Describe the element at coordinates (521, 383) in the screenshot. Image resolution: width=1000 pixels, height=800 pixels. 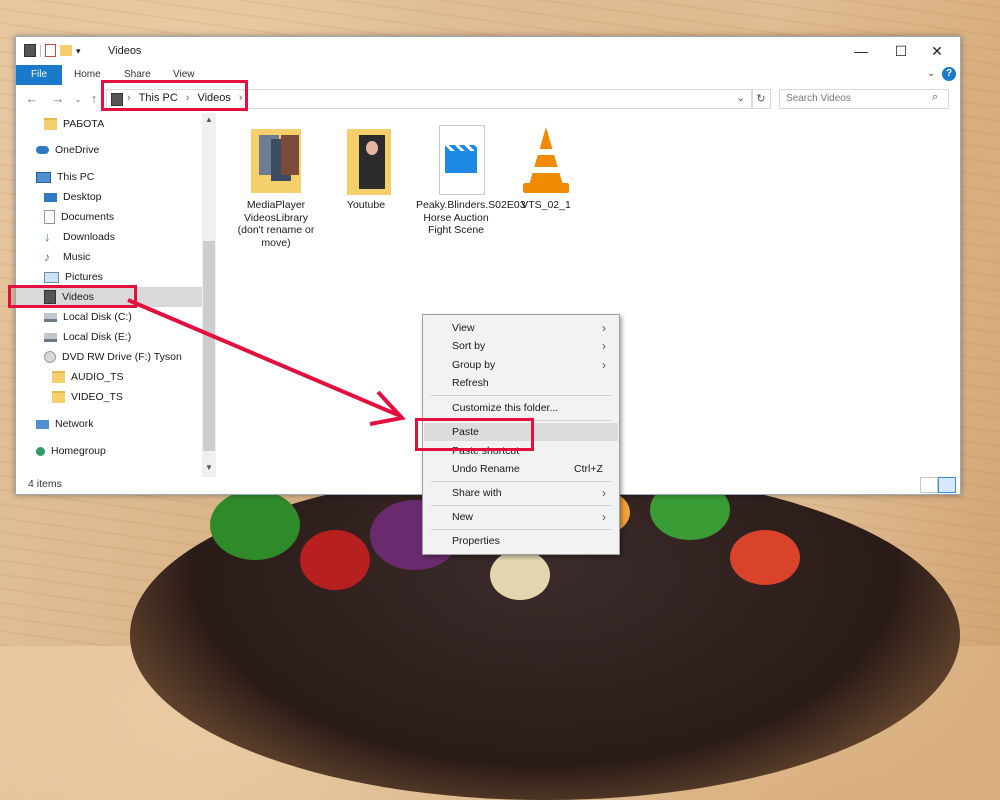
I see `menu-item-refresh: Refresh` at that location.